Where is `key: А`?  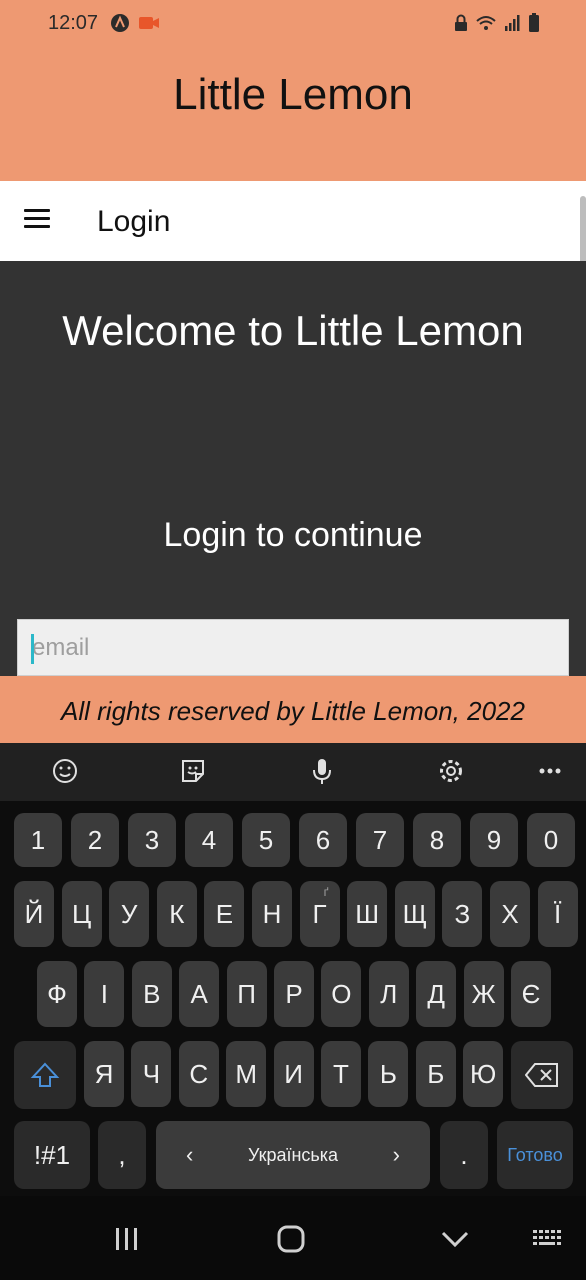
key: А is located at coordinates (199, 994).